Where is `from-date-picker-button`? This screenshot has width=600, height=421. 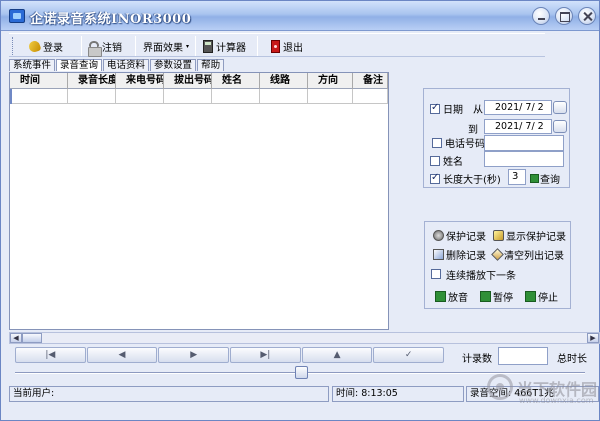
from-date-picker-button is located at coordinates (560, 107).